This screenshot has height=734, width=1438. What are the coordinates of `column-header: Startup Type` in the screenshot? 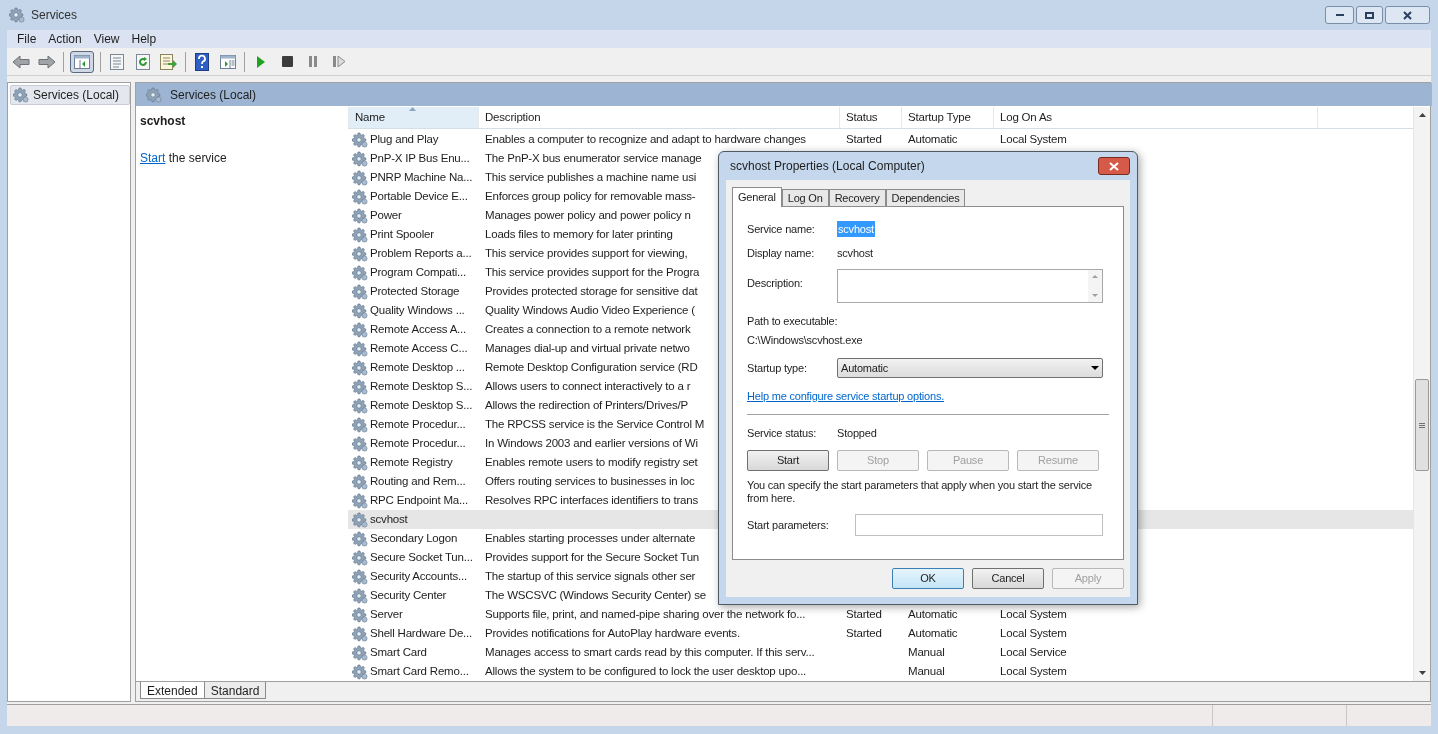 It's located at (948, 117).